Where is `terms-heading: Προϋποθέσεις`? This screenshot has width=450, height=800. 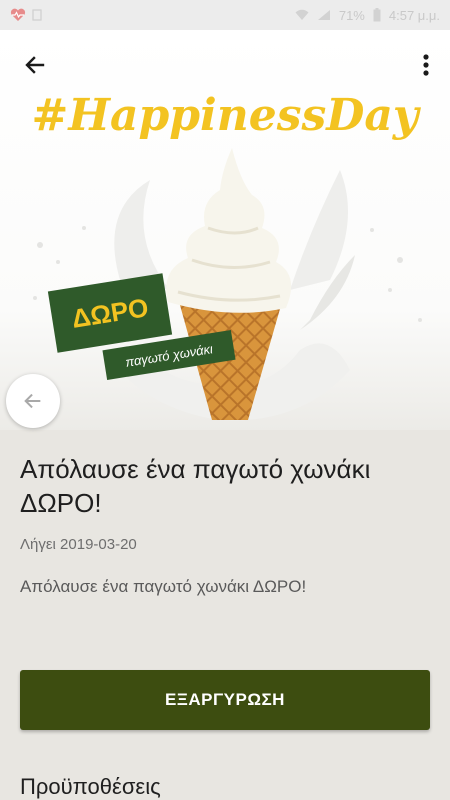 terms-heading: Προϋποθέσεις is located at coordinates (90, 786).